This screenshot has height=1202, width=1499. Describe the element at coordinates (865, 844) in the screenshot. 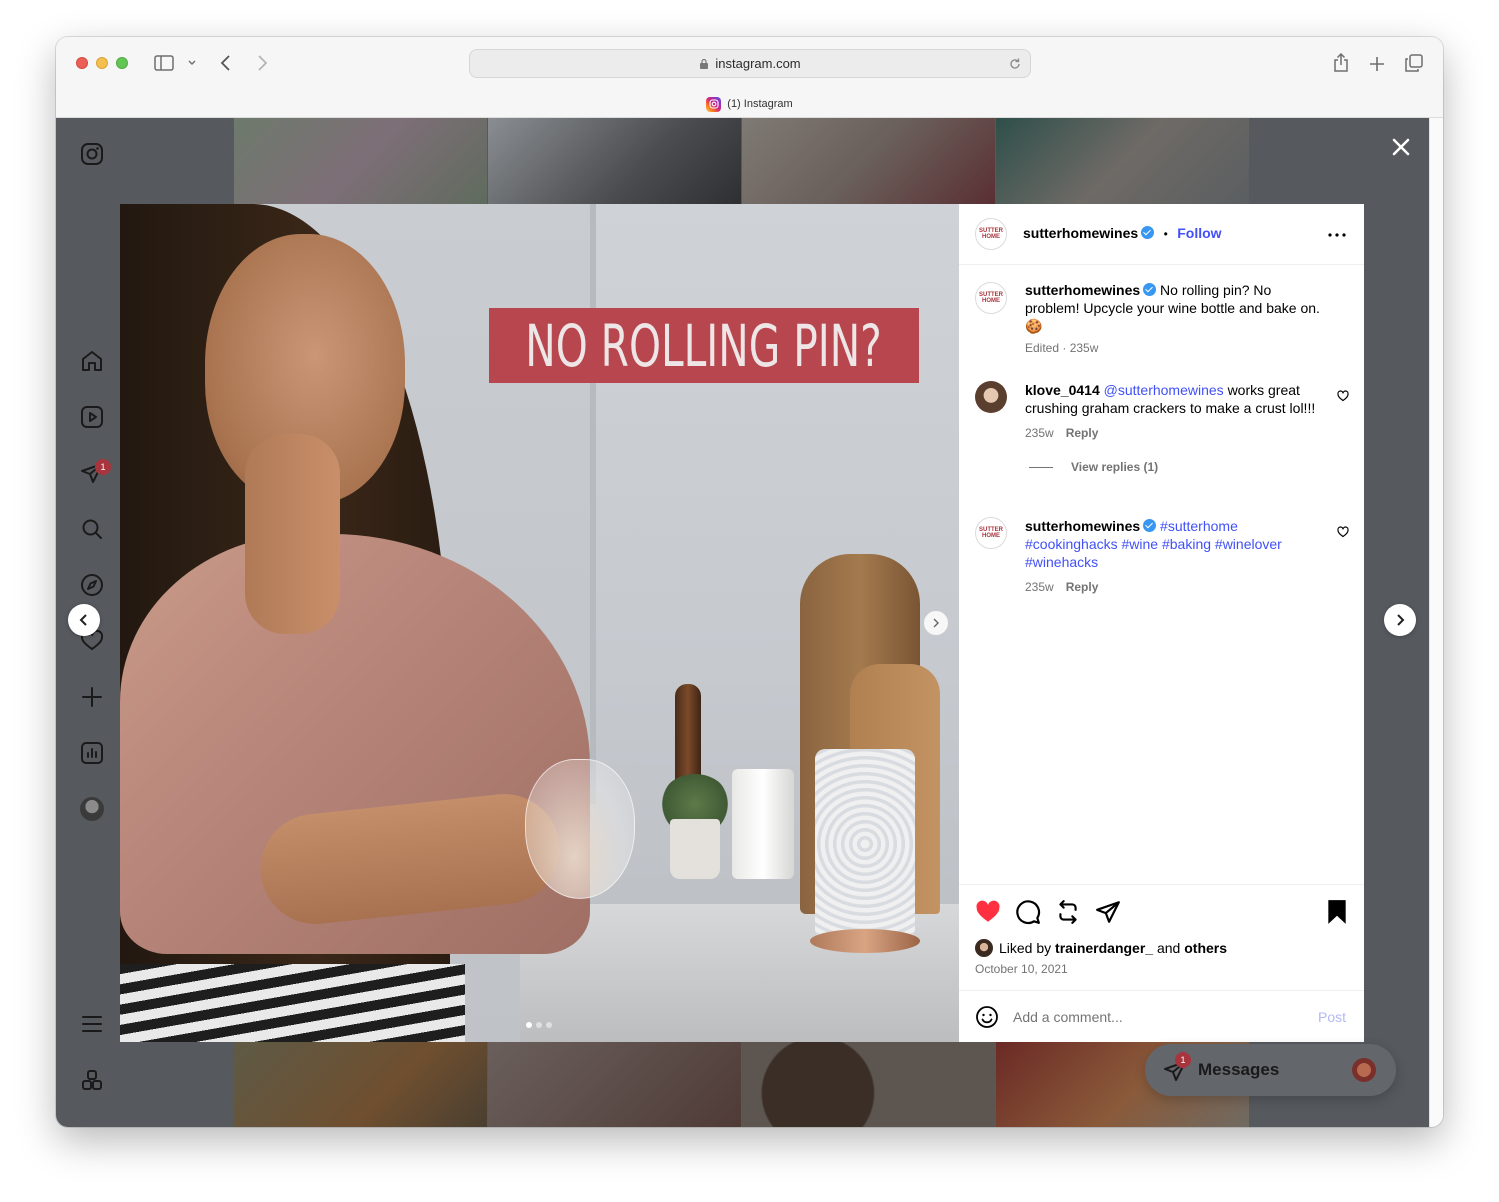

I see `glass-jar` at that location.